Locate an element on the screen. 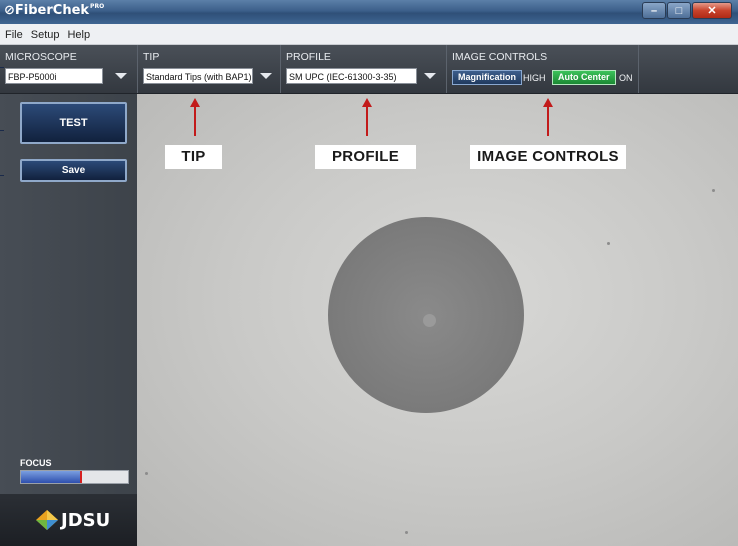  focus-label: FOCUS is located at coordinates (36, 463).